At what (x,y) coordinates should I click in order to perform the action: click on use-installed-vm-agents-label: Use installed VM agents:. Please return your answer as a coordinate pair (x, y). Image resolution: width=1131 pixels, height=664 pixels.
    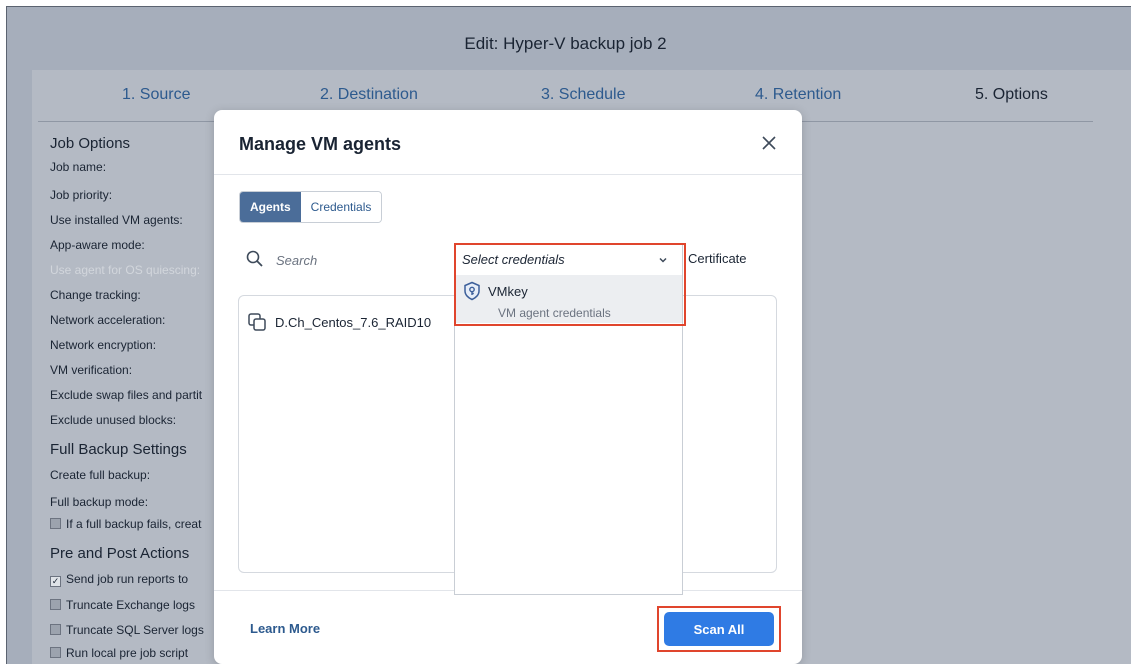
    Looking at the image, I should click on (116, 220).